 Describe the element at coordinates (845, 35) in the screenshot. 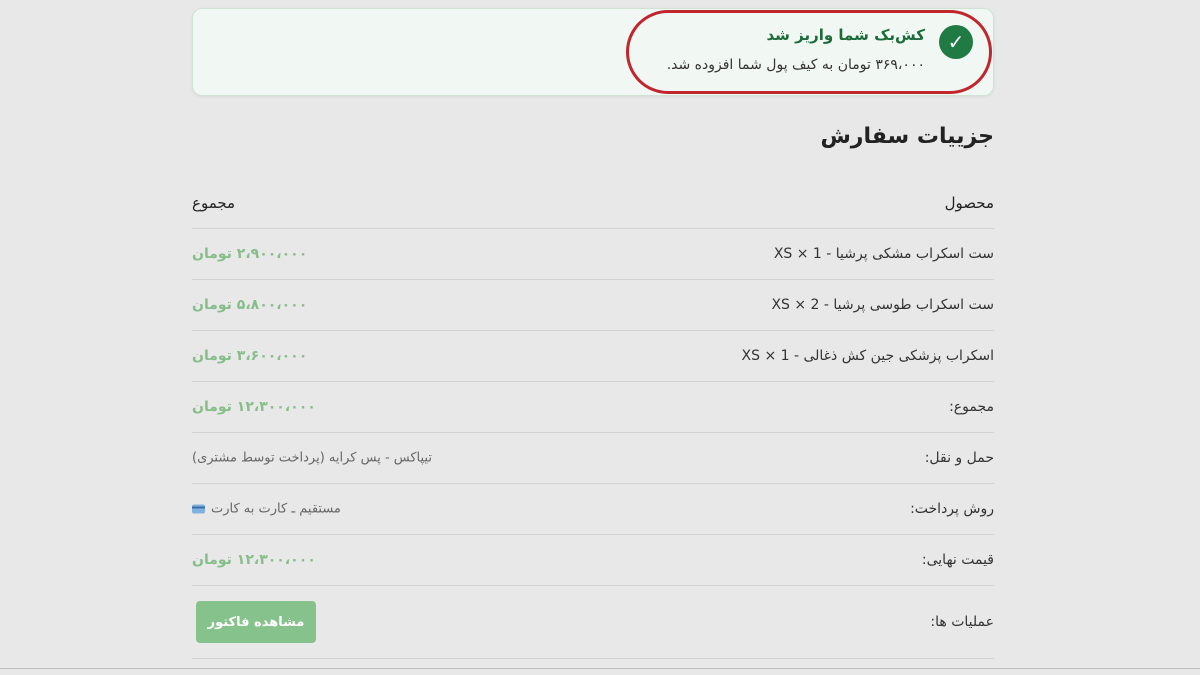

I see `notice-title: کش‌بک شما واریز شد` at that location.